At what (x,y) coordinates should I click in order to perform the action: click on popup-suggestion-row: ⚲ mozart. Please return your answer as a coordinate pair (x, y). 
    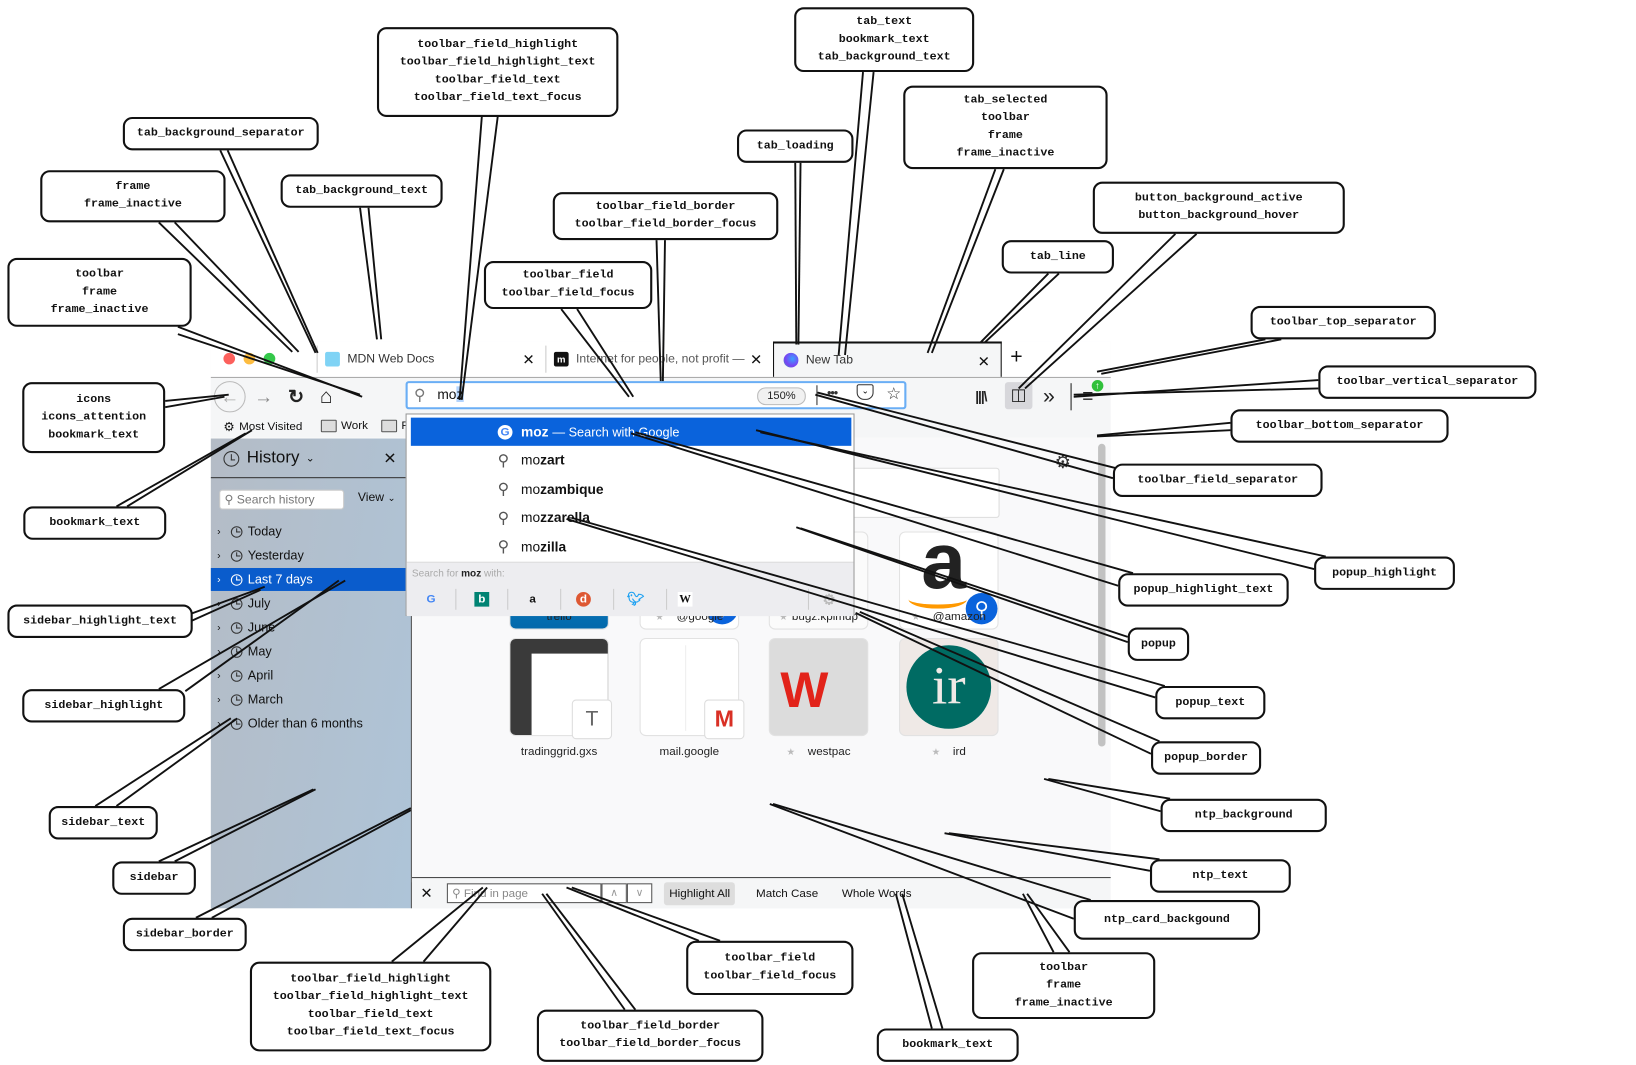
    Looking at the image, I should click on (630, 460).